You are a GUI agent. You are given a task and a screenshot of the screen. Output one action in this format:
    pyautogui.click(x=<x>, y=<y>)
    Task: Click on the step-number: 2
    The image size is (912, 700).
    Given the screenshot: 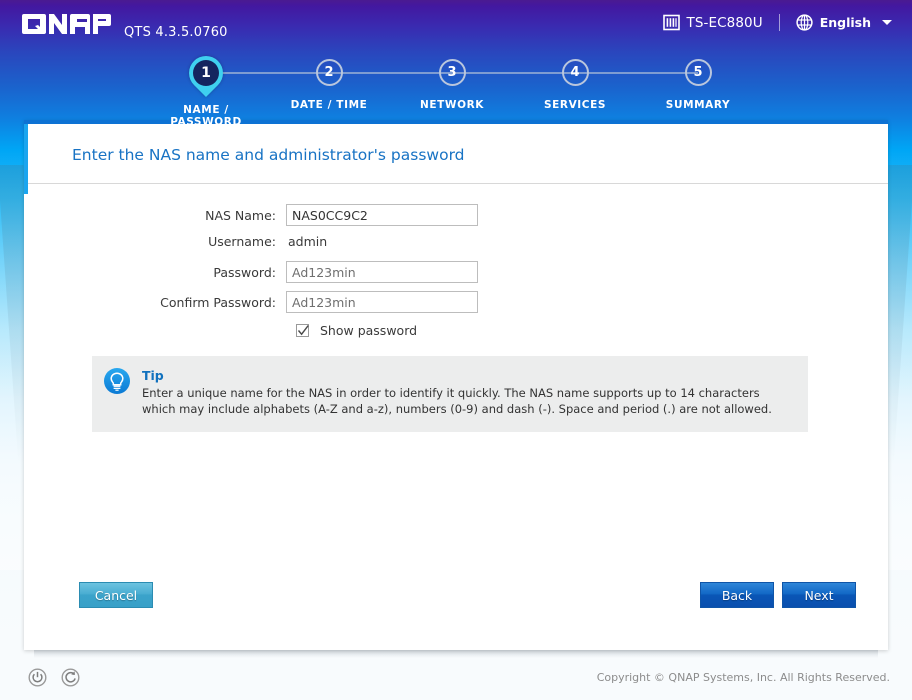 What is the action you would take?
    pyautogui.click(x=329, y=72)
    